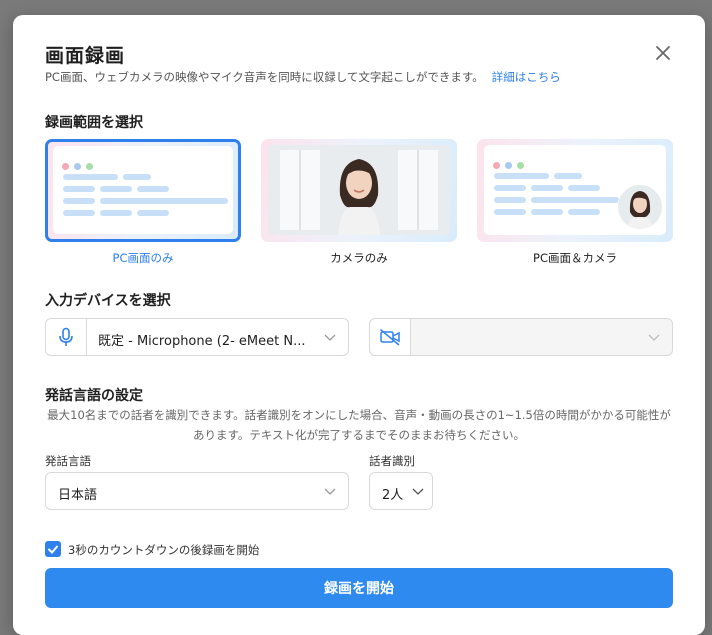 This screenshot has height=635, width=712. I want to click on language-value: 日本語, so click(78, 495).